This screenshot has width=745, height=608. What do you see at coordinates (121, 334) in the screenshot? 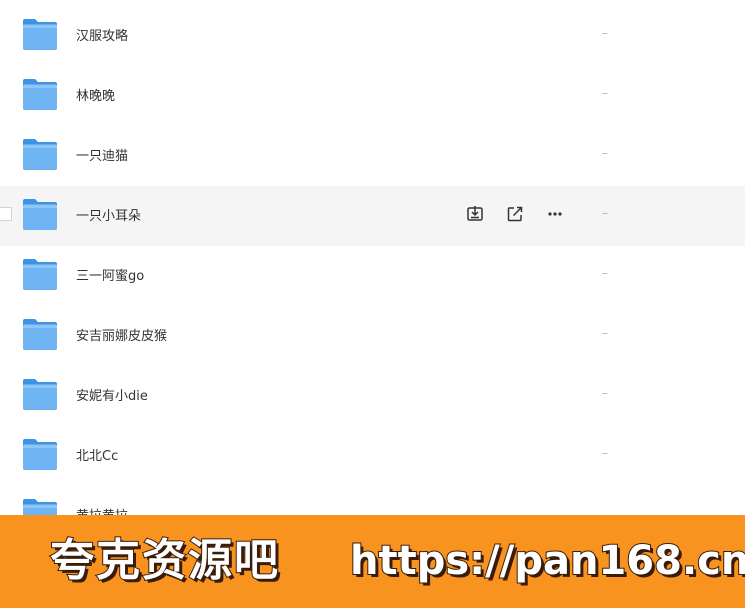
I see `file-name: 安吉丽娜皮皮猴` at bounding box center [121, 334].